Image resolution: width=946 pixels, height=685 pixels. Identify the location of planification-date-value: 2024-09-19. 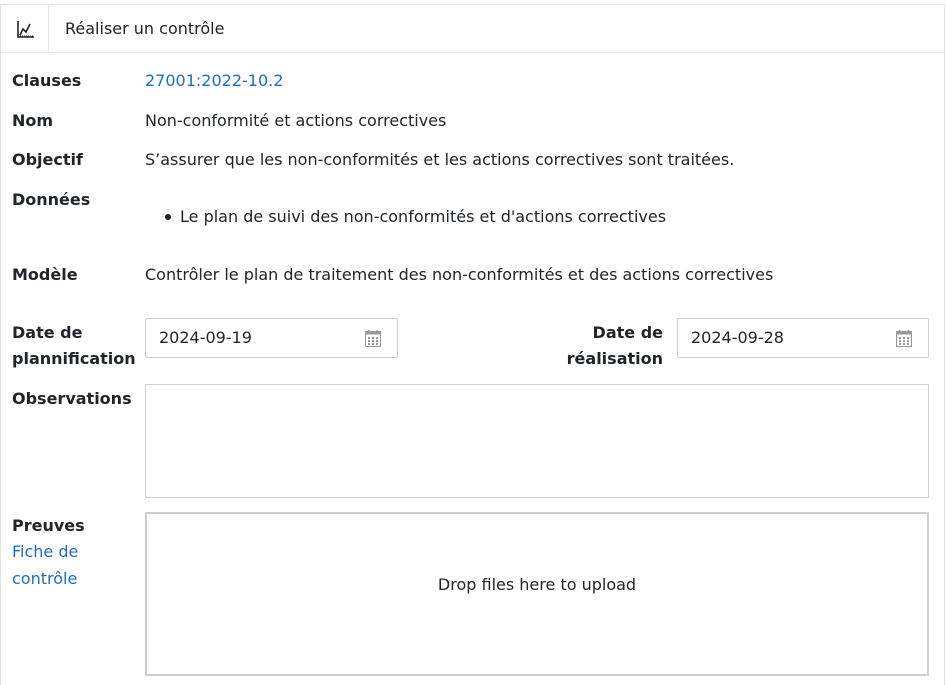
(205, 337).